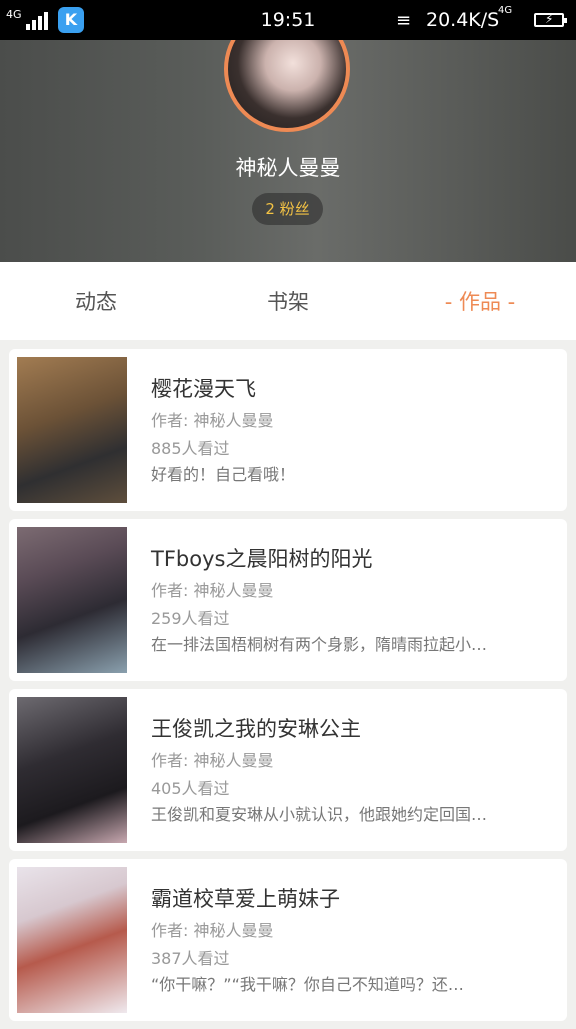 This screenshot has height=1029, width=576. What do you see at coordinates (190, 788) in the screenshot?
I see `work-views: 405人看过` at bounding box center [190, 788].